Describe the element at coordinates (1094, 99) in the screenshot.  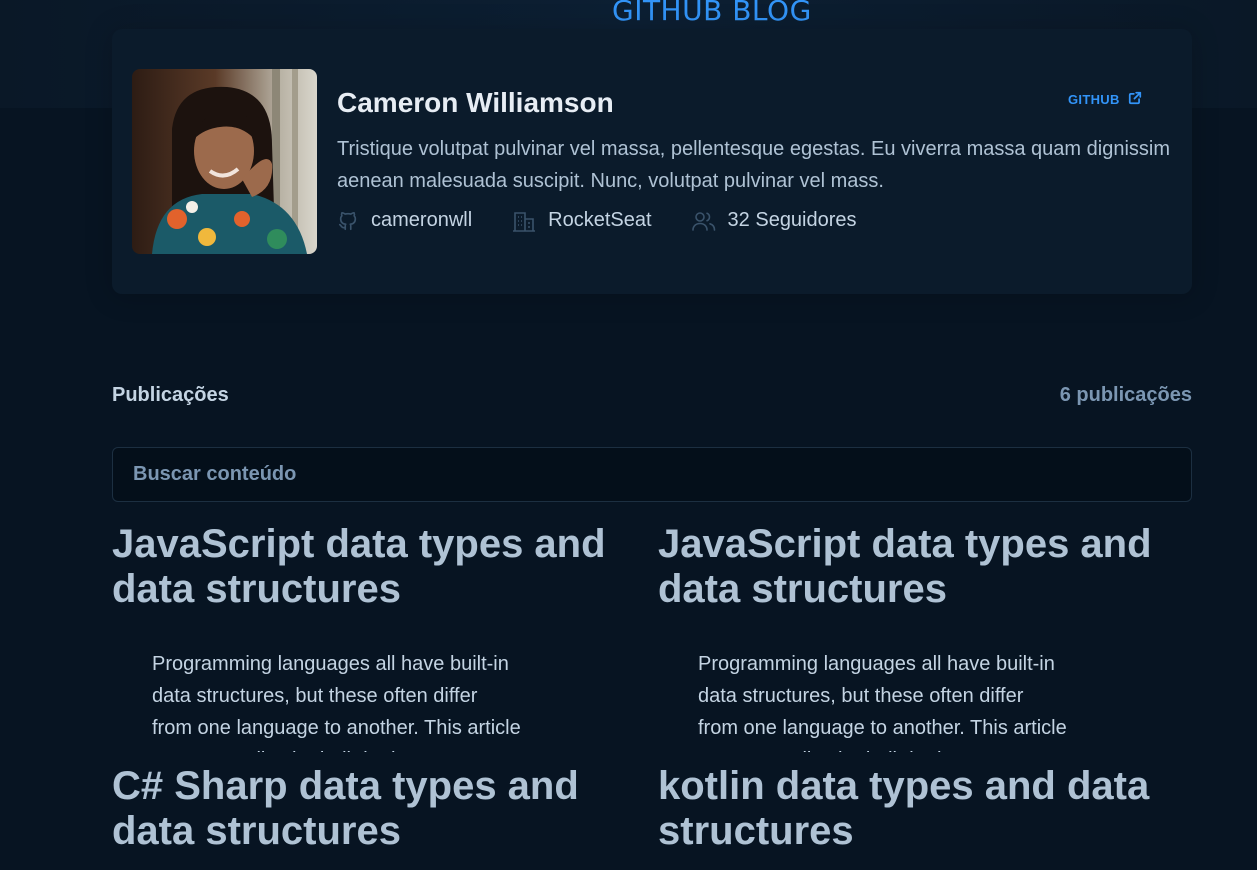
I see `github-link-label: GITHUB` at that location.